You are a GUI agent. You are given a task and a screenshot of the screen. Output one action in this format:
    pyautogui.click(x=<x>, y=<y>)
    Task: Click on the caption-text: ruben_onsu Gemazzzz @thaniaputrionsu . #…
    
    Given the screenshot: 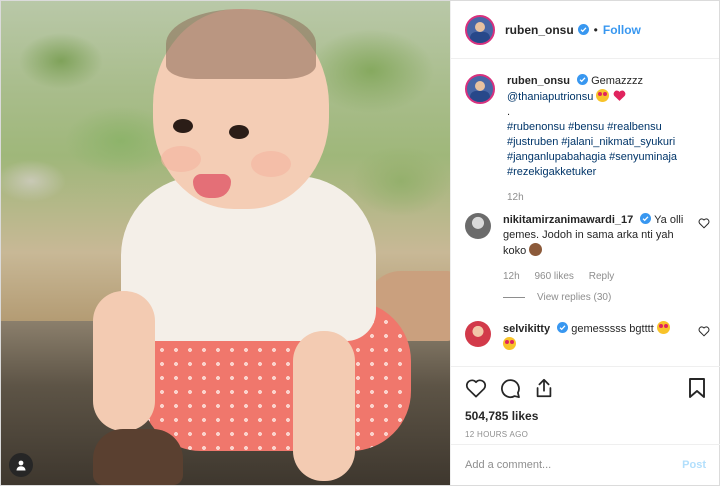 What is the action you would take?
    pyautogui.click(x=604, y=127)
    